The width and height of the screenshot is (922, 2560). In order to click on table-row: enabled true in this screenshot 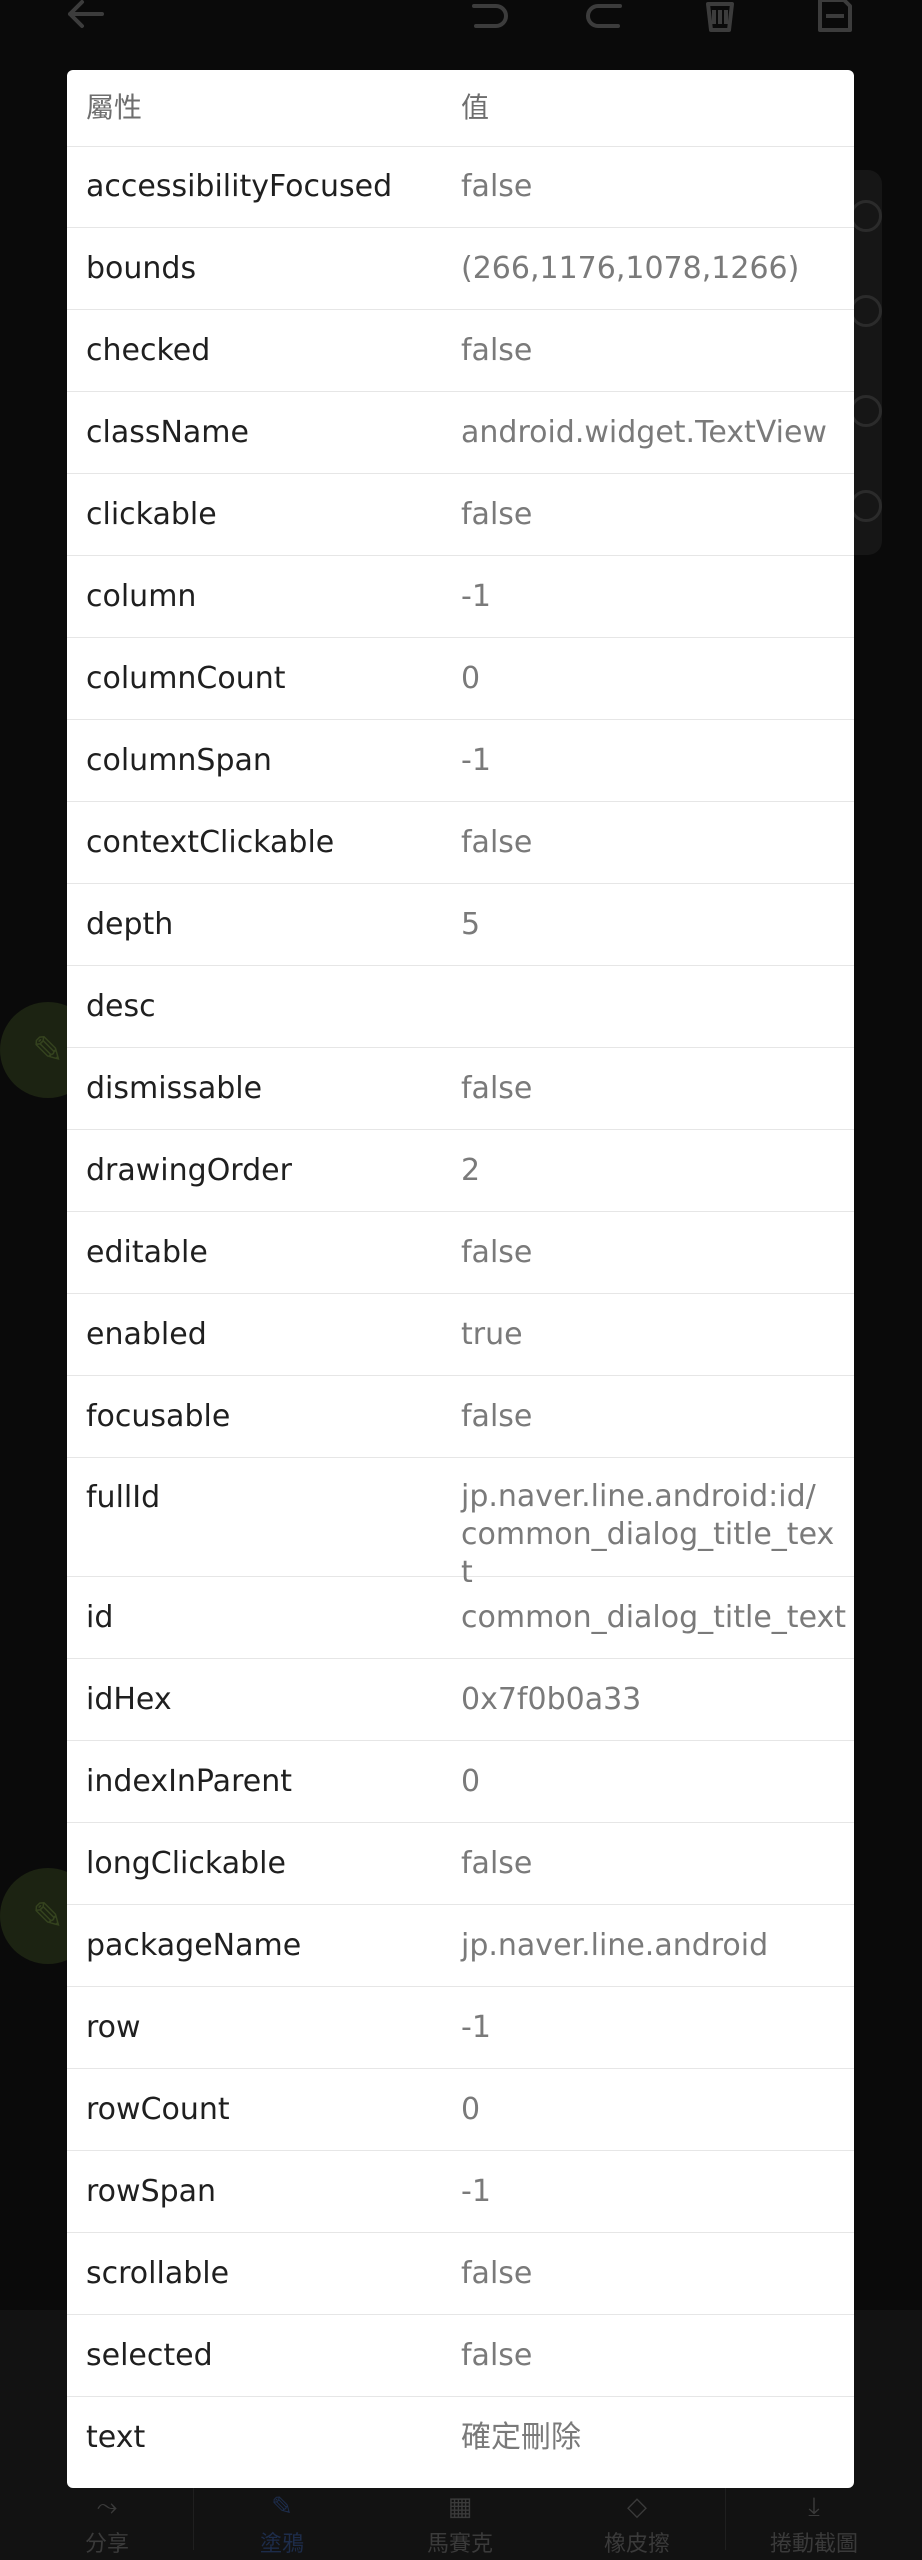, I will do `click(460, 1335)`.